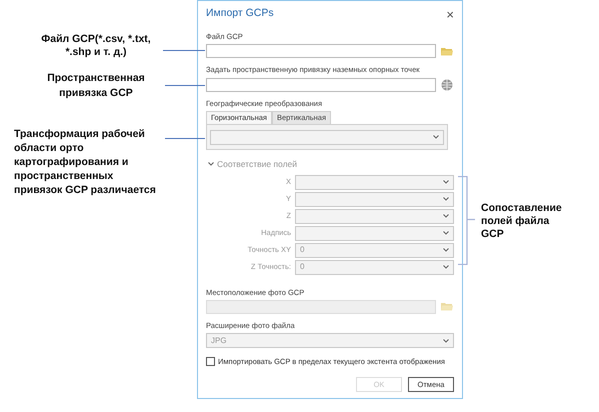 The height and width of the screenshot is (412, 599). Describe the element at coordinates (96, 86) in the screenshot. I see `annotation-text: Пространственная привязка GCP` at that location.